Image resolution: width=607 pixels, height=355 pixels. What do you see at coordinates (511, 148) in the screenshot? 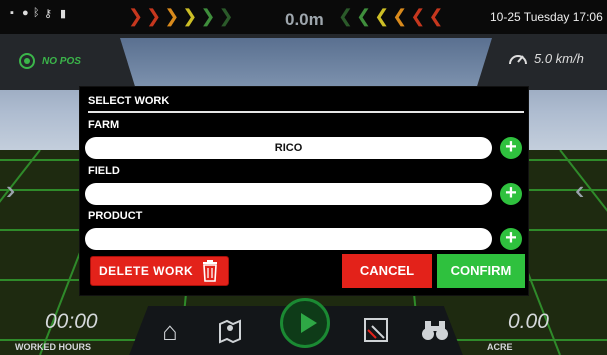
I see `add-farm-button: +` at bounding box center [511, 148].